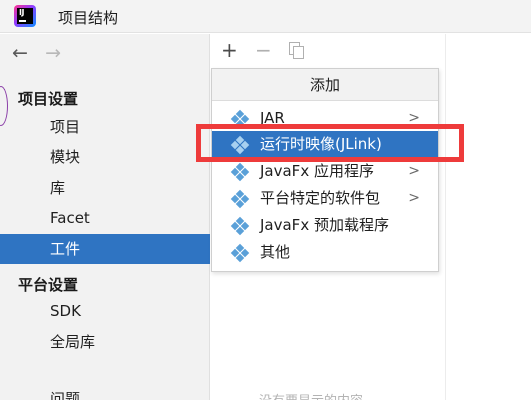 The width and height of the screenshot is (531, 400). What do you see at coordinates (311, 395) in the screenshot?
I see `empty-hint: 没有要显示的内容` at bounding box center [311, 395].